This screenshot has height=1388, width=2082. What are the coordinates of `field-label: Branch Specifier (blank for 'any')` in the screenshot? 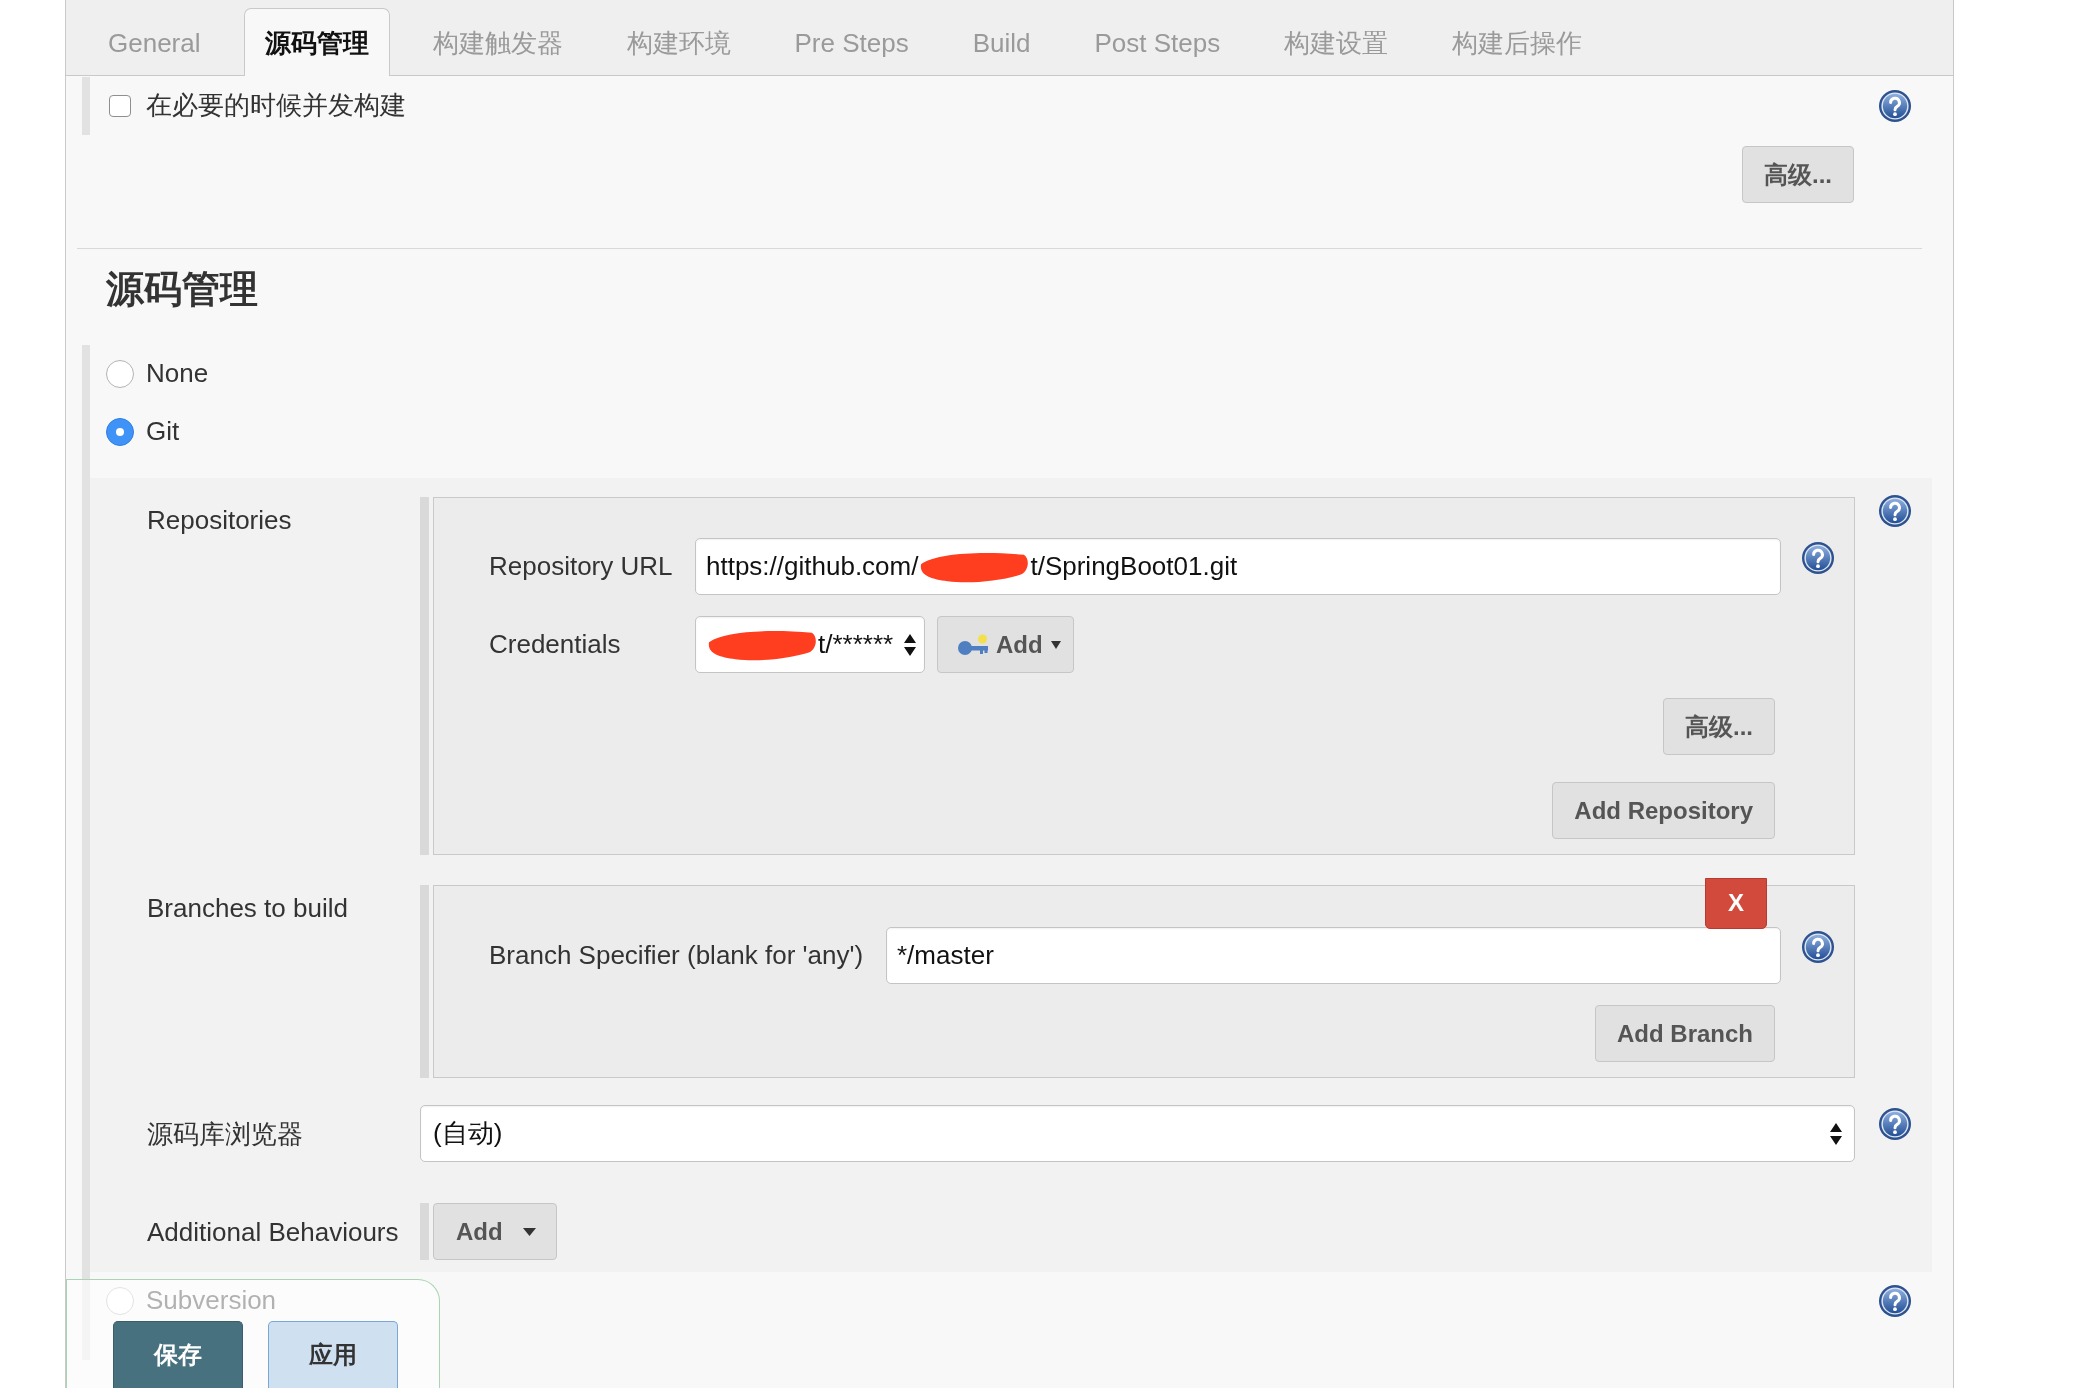 It's located at (676, 955).